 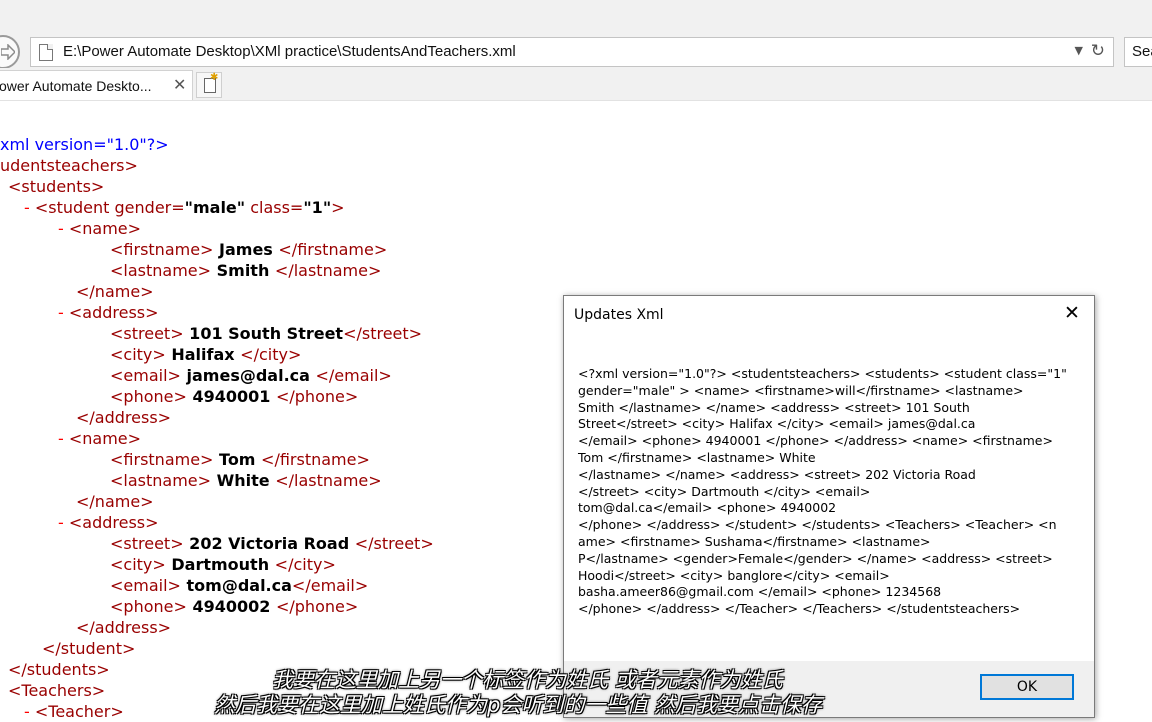 I want to click on xml-line: - <Teacher>, so click(x=74, y=711).